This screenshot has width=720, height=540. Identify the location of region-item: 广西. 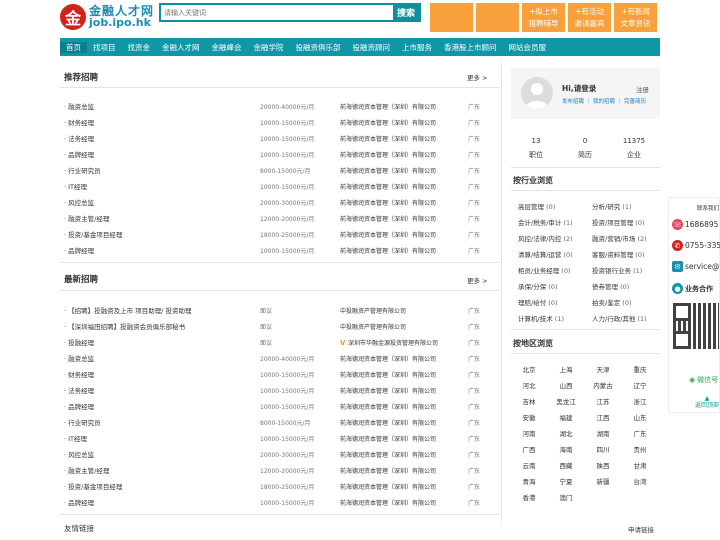
(529, 449).